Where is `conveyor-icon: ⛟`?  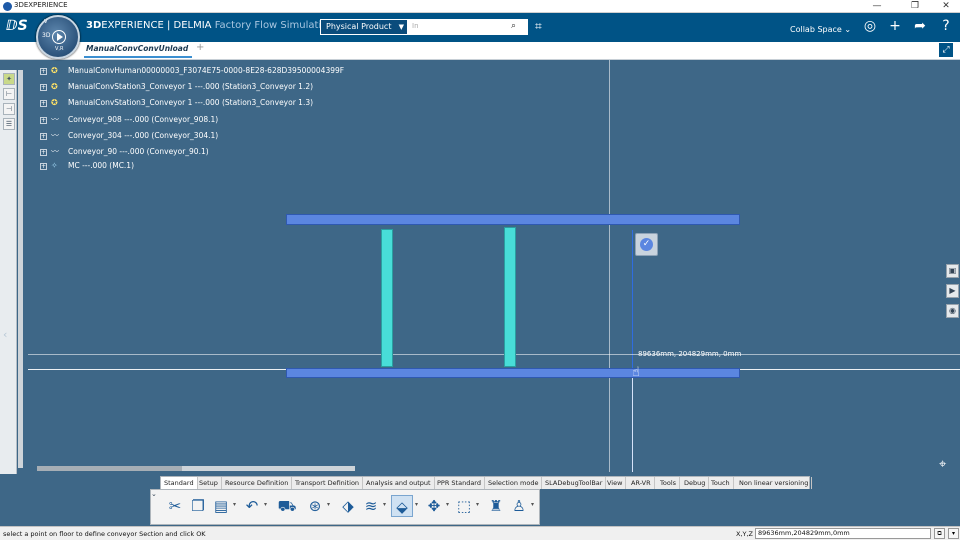
conveyor-icon: ⛟ is located at coordinates (287, 506).